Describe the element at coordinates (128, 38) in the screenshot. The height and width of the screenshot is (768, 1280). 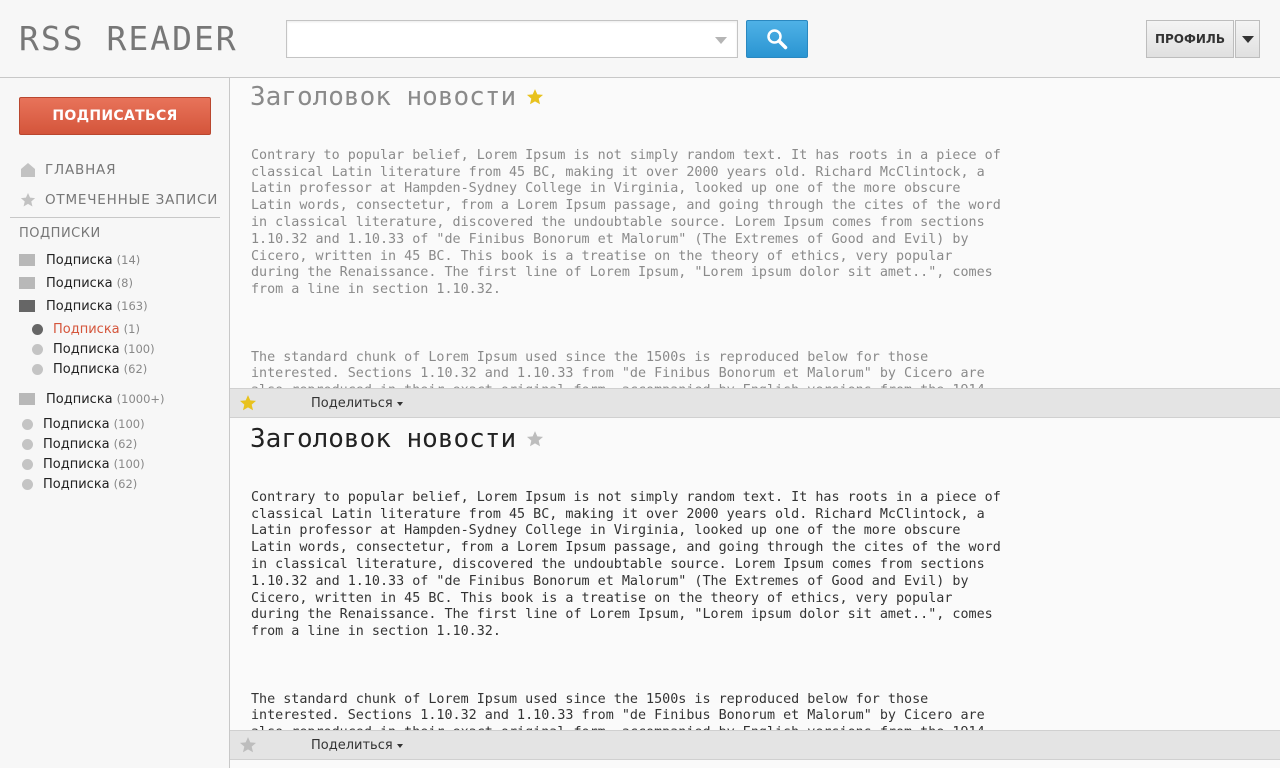
I see `app-logo: RSS READER` at that location.